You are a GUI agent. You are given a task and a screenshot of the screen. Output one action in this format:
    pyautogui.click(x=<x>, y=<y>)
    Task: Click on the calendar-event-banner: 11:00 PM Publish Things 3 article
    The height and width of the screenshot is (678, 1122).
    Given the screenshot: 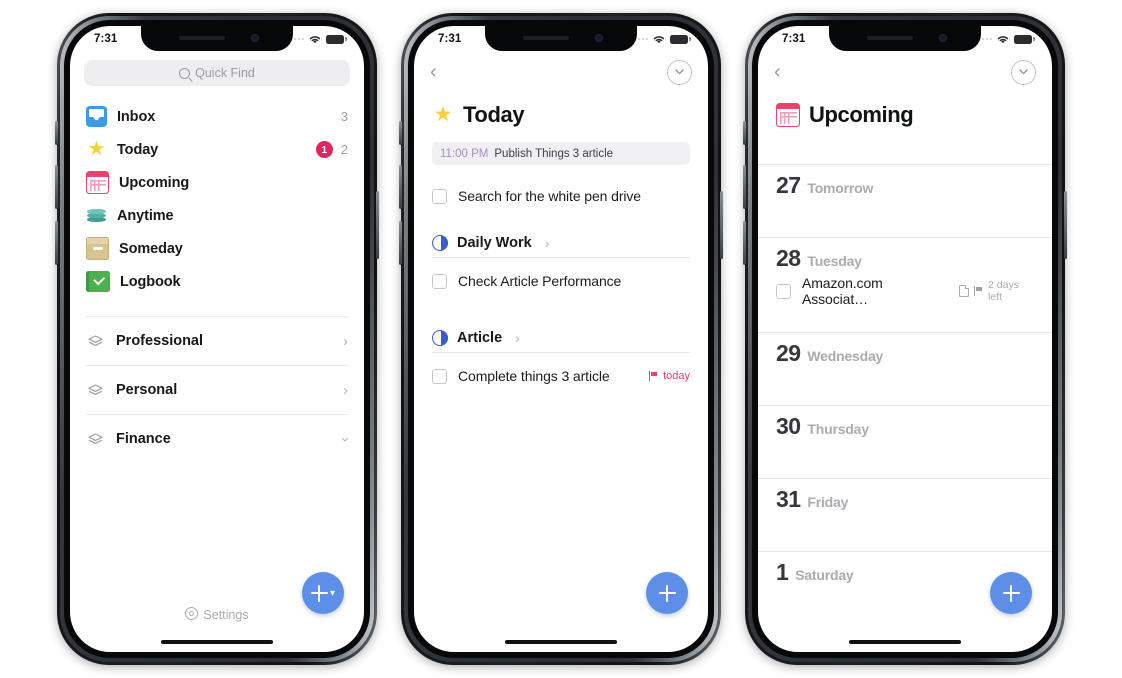 What is the action you would take?
    pyautogui.click(x=561, y=153)
    